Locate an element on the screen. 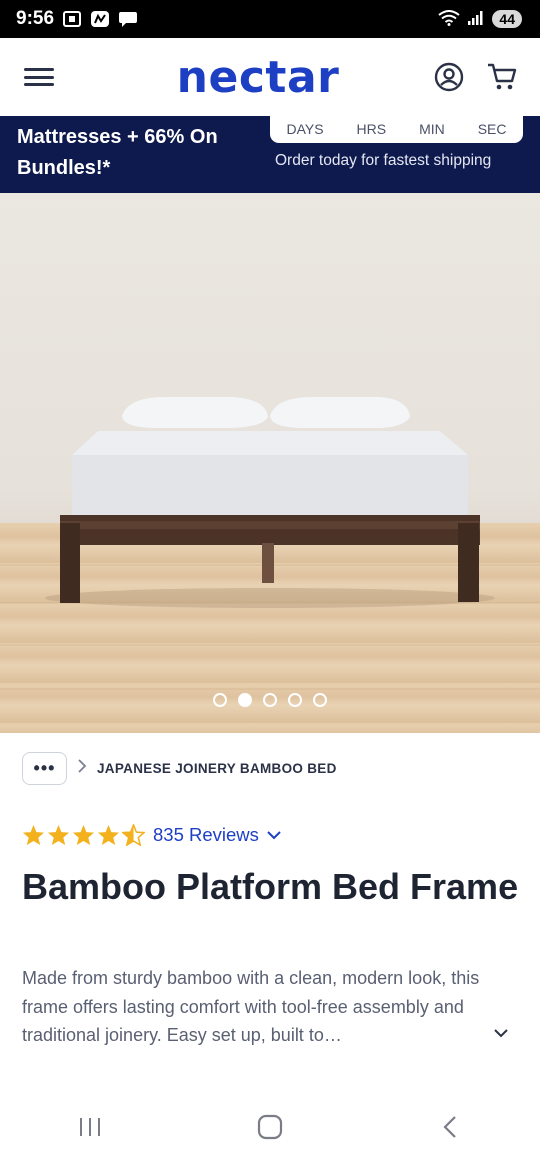 The image size is (540, 1158). header-actions is located at coordinates (476, 77).